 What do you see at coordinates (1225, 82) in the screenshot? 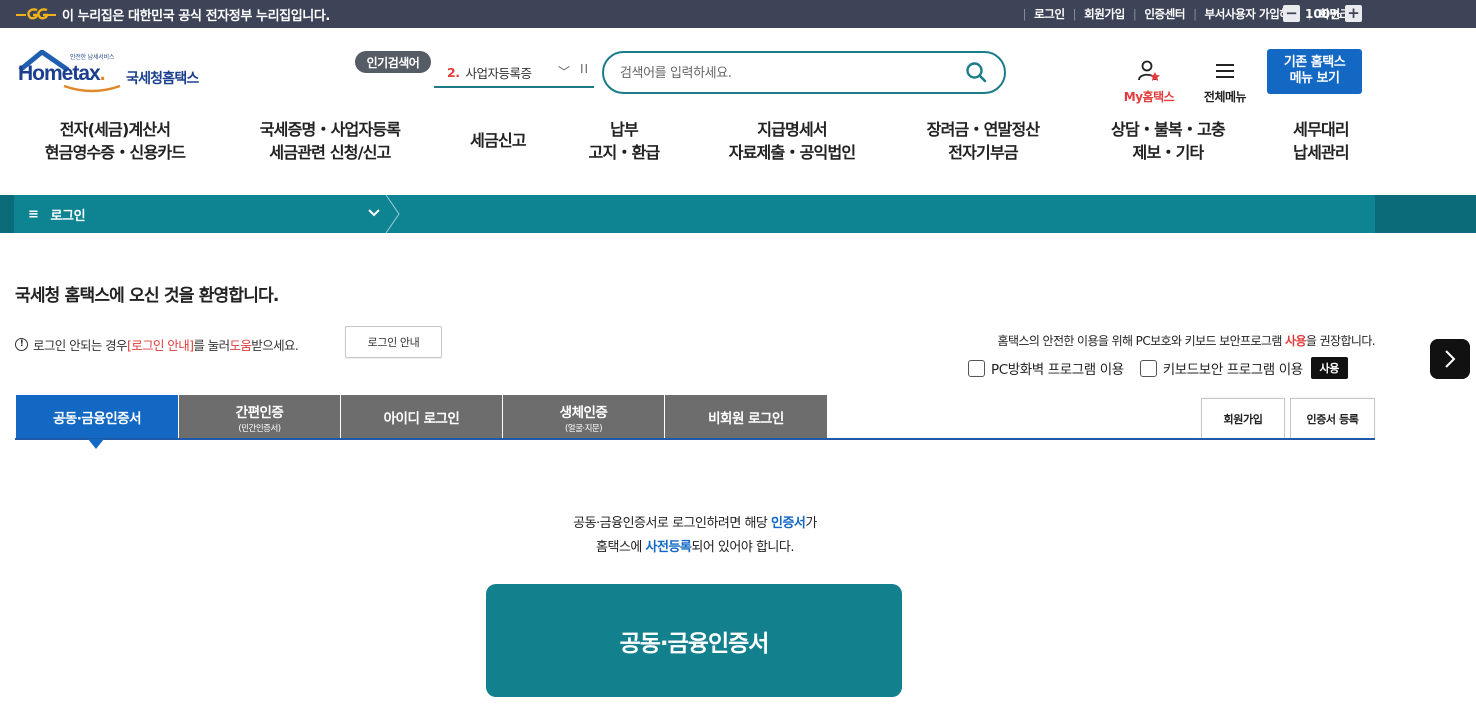
I see `all-menu-button: 전체메뉴` at bounding box center [1225, 82].